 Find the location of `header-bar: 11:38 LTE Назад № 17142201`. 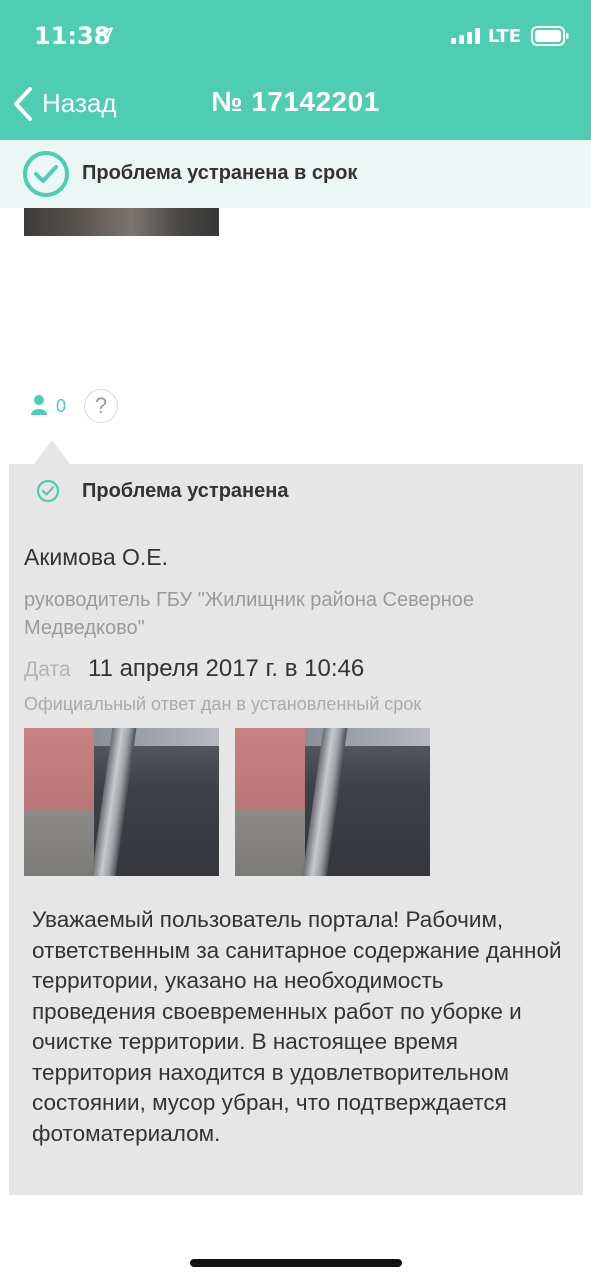

header-bar: 11:38 LTE Назад № 17142201 is located at coordinates (295, 70).